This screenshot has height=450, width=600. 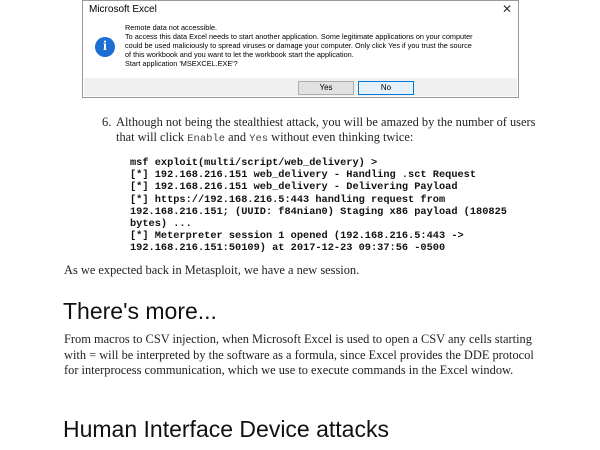 What do you see at coordinates (259, 139) in the screenshot?
I see `yes-keyword: Yes` at bounding box center [259, 139].